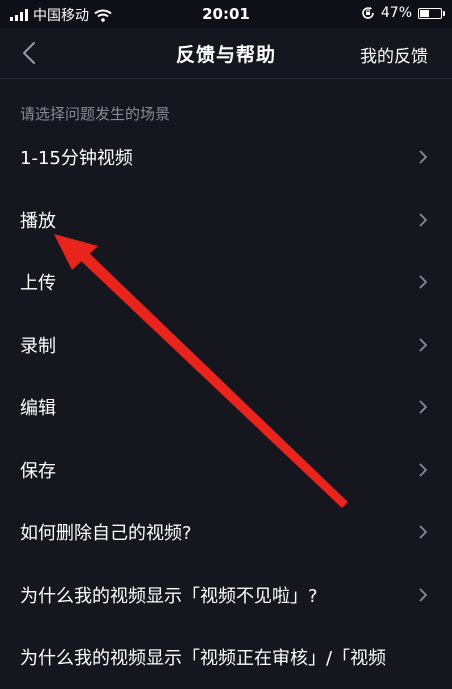 The width and height of the screenshot is (452, 689). I want to click on list-item-label: 播放, so click(38, 221).